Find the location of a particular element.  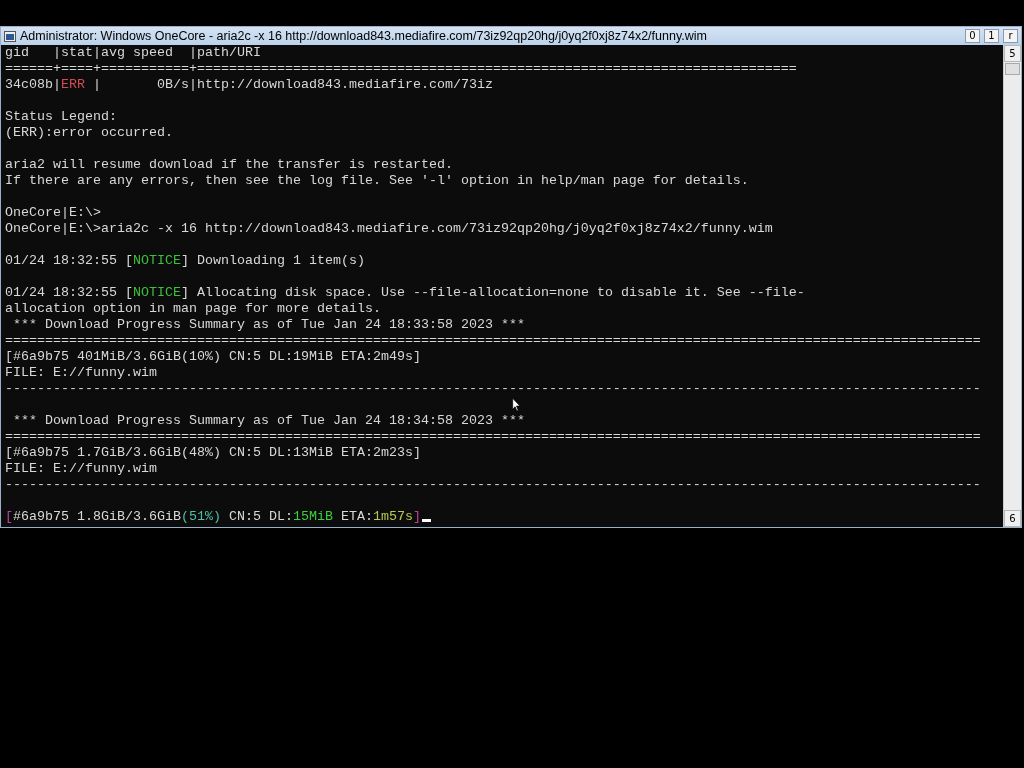

console-line: *** Download Progress Summary as of Tue Jan 24 18:33:58 2023 *** is located at coordinates (269, 325).